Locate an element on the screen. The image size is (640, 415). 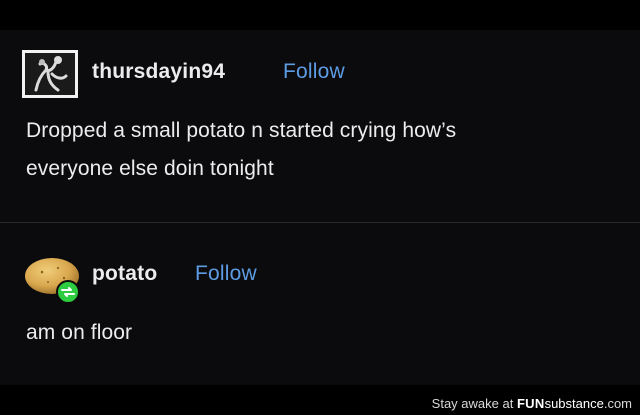
watermark-brand-bold: FUN is located at coordinates (530, 403).